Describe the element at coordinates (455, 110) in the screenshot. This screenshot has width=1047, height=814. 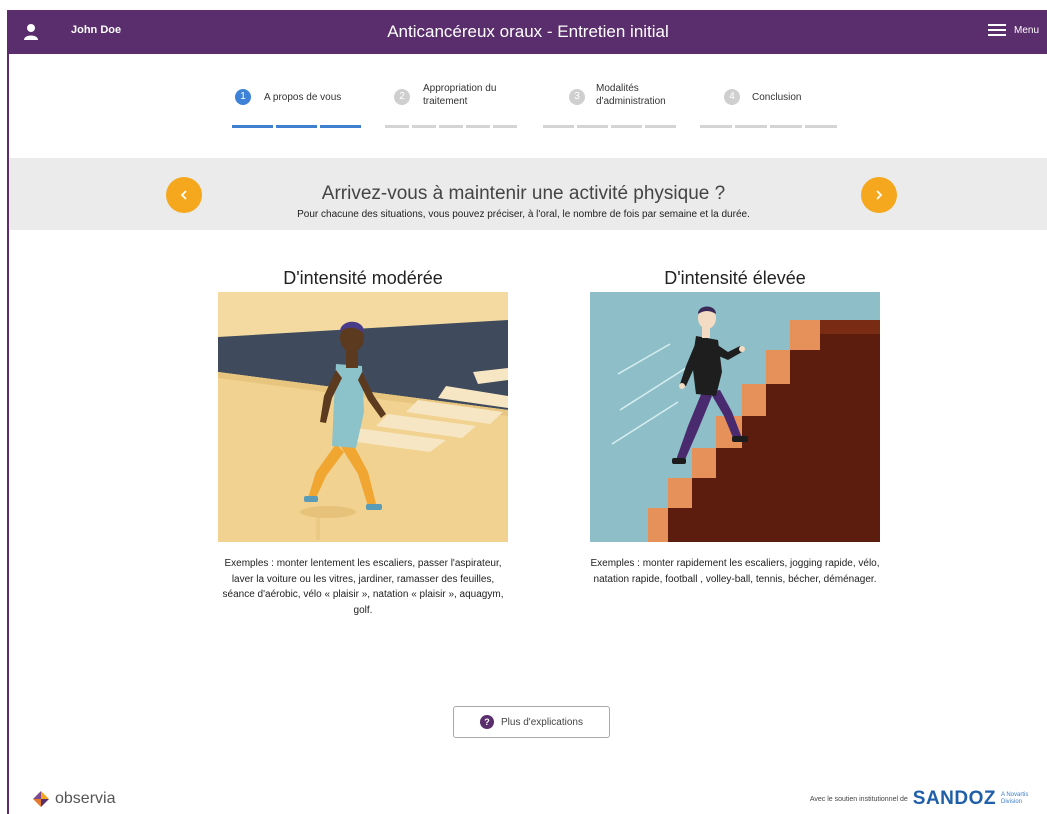
I see `step-treatment-appropriation: 2 Appropriation du traitement` at that location.